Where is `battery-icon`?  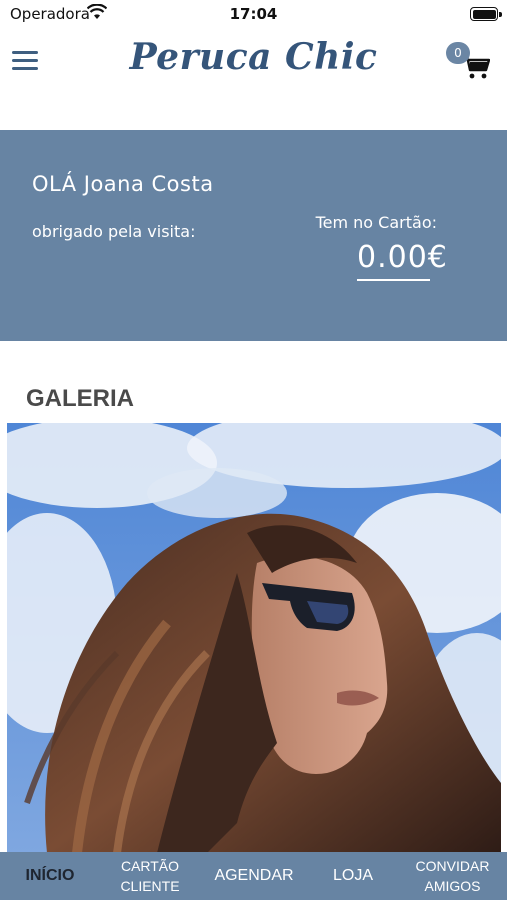
battery-icon is located at coordinates (486, 14).